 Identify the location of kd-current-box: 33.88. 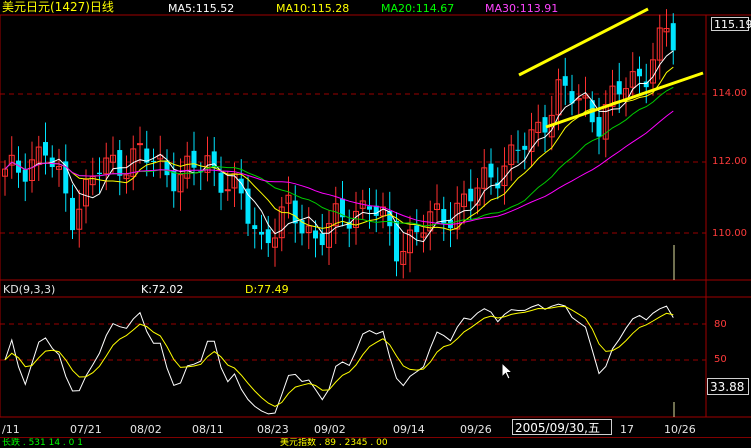
(728, 386).